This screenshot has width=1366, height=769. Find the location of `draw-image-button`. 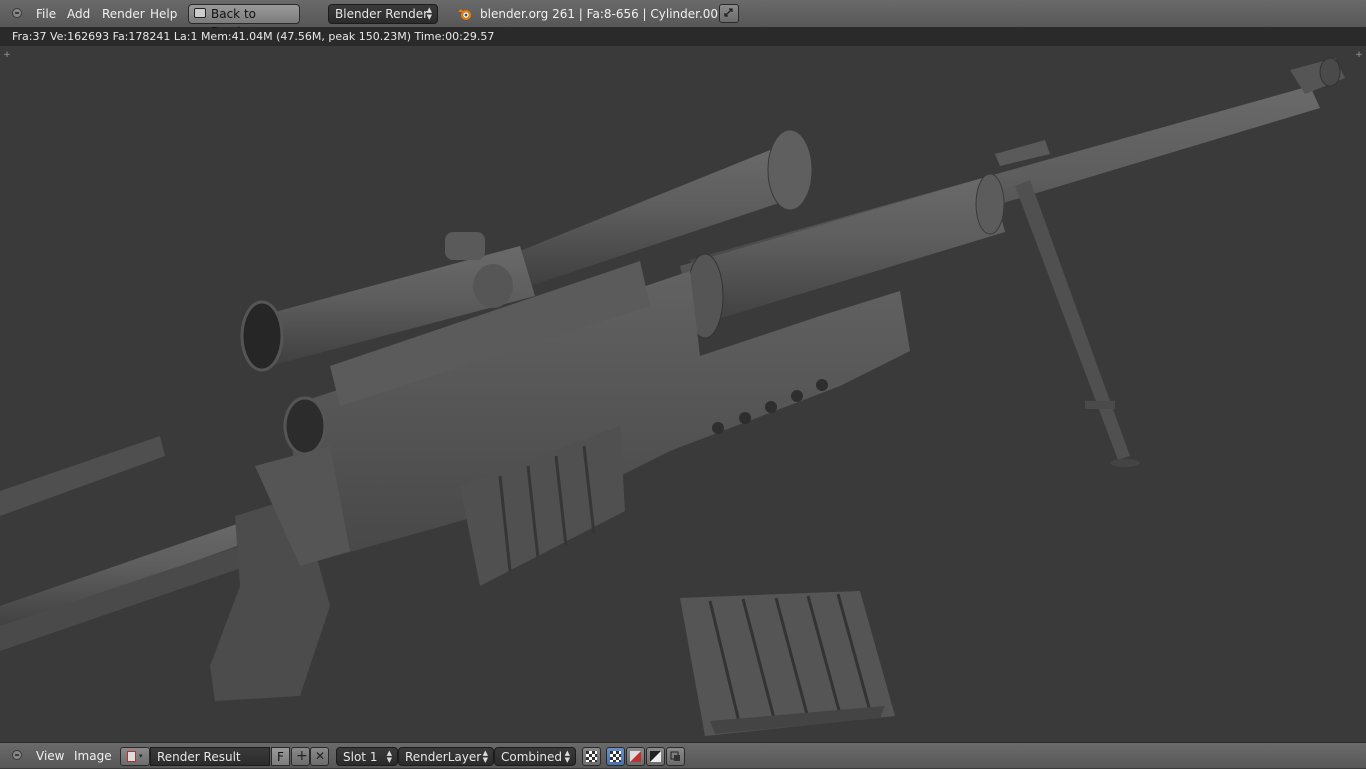

draw-image-button is located at coordinates (615, 756).